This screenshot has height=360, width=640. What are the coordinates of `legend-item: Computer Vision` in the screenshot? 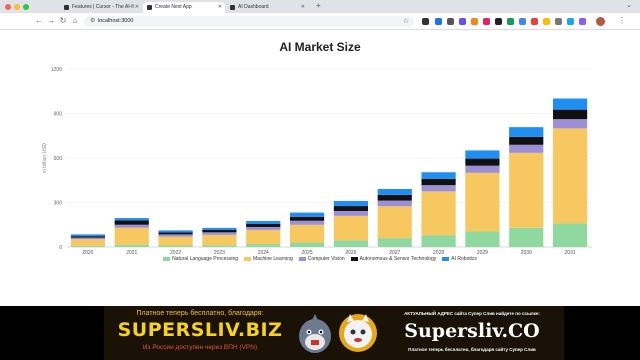 It's located at (321, 259).